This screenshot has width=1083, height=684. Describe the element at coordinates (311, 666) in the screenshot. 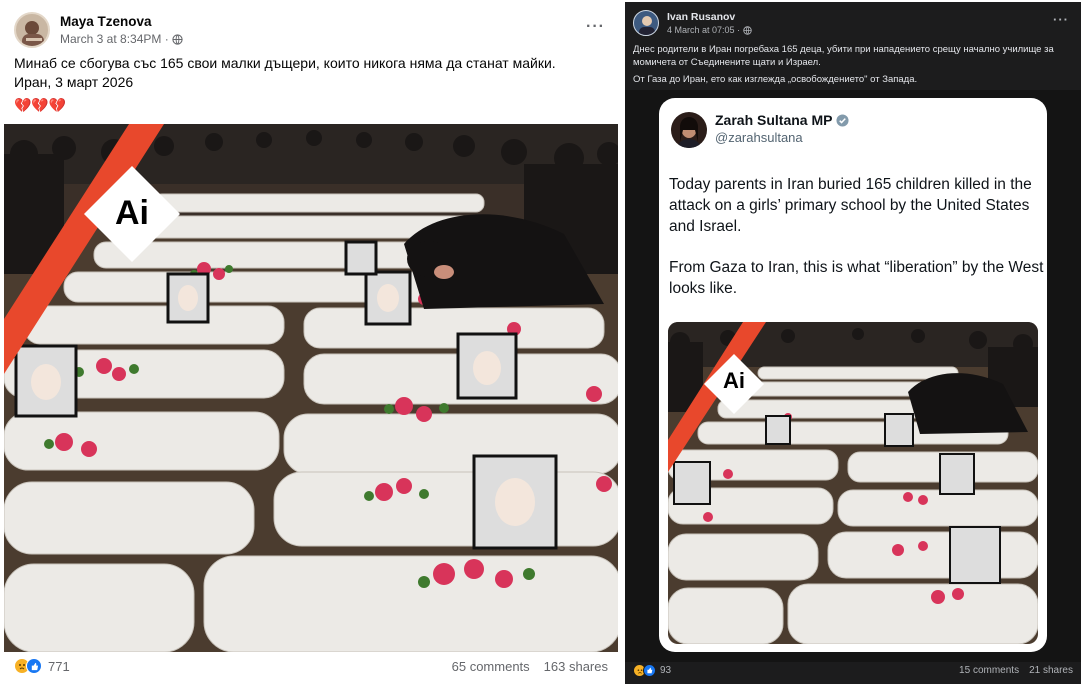

I see `post-footer: 771 65 comments 163 shares` at that location.